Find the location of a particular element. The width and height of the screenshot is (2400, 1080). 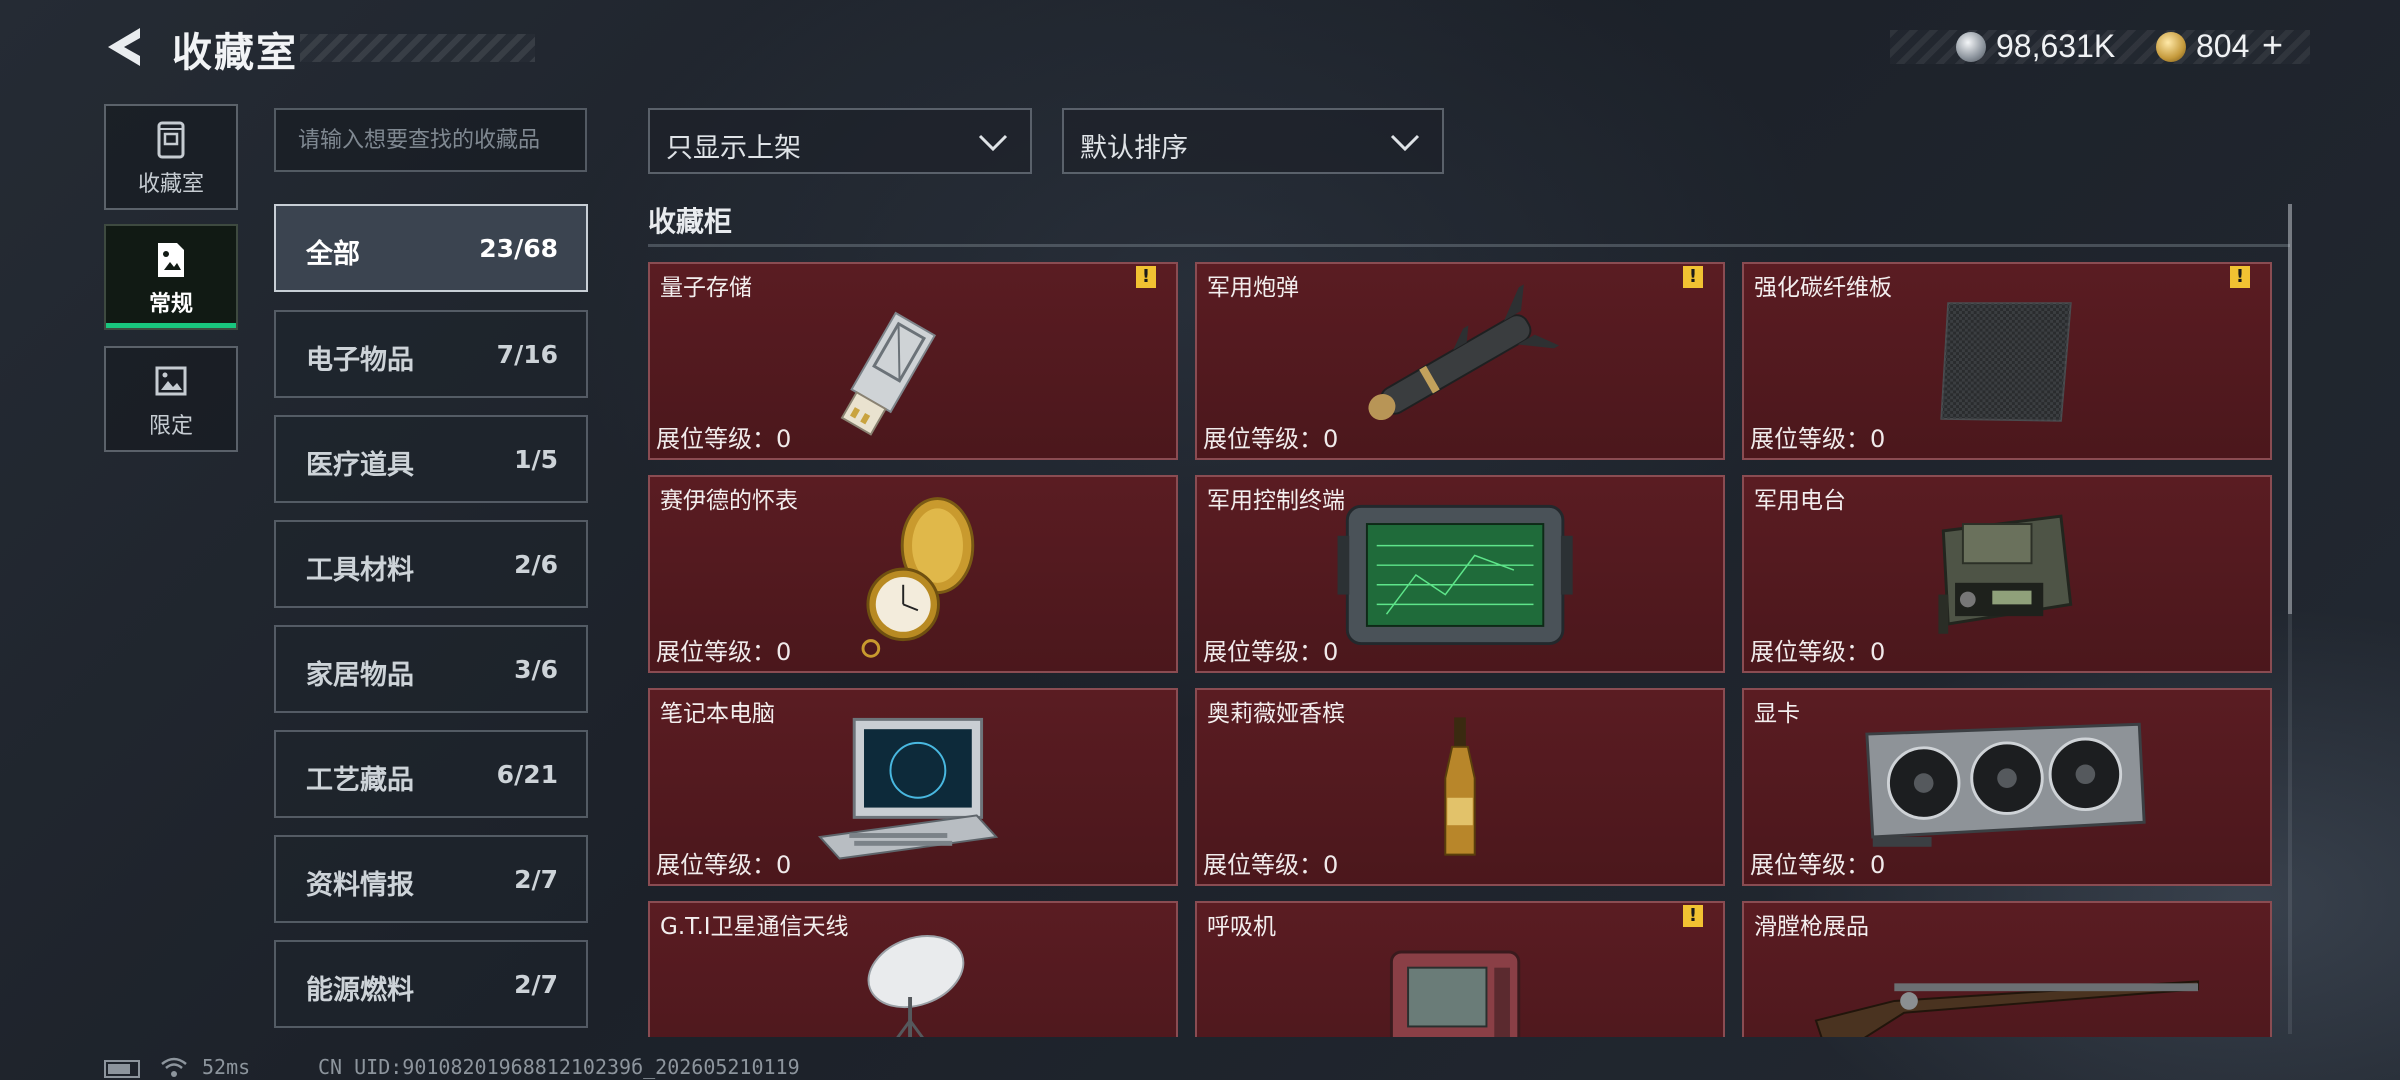

item-card: G.T.I卫星通信天线 展位等级：0 is located at coordinates (913, 969).